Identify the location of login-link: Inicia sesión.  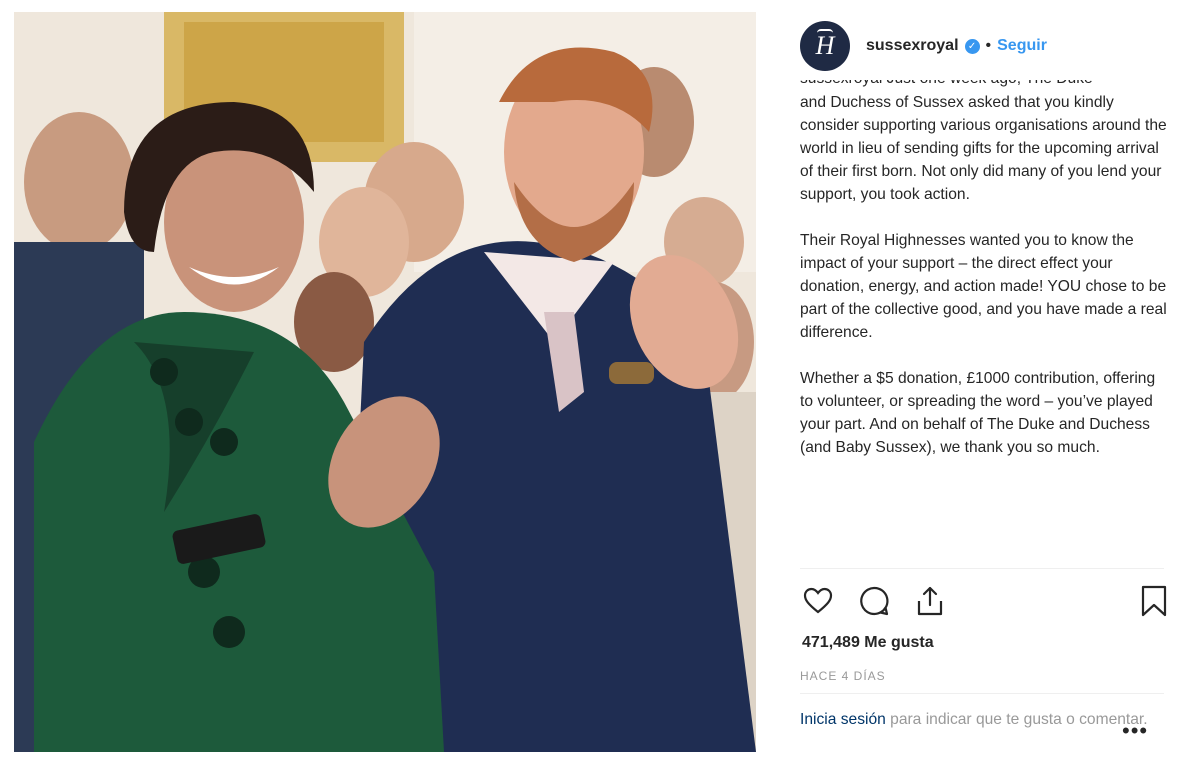
(843, 719).